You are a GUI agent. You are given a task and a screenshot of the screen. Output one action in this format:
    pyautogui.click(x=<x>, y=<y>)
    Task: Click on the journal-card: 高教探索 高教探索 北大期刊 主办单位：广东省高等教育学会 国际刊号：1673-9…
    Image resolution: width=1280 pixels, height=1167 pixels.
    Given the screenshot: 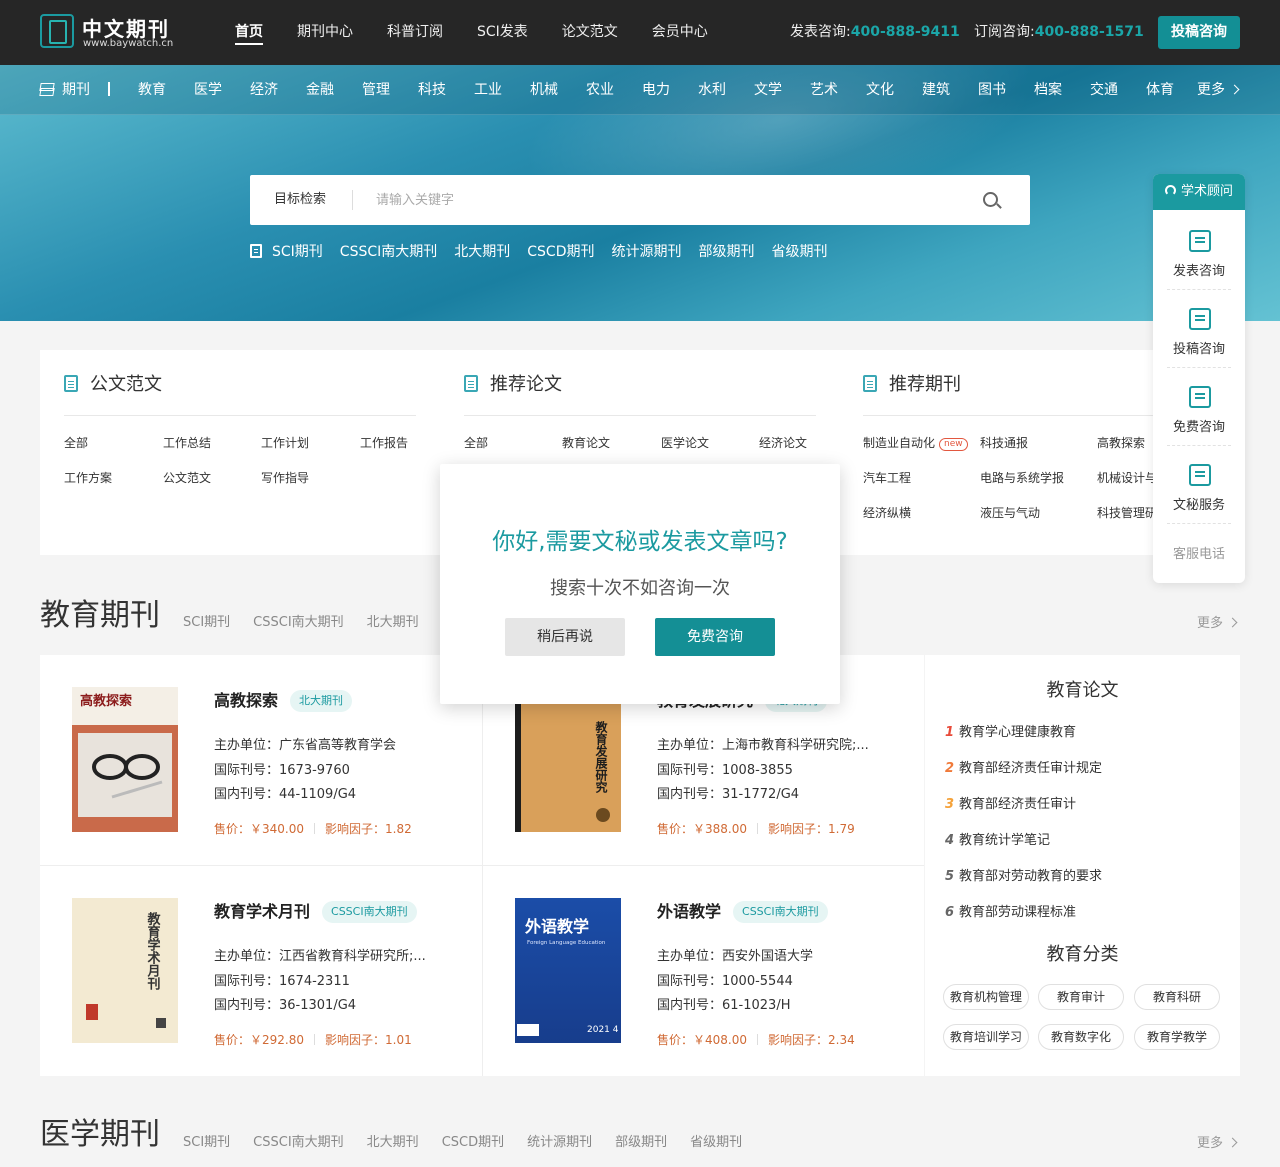 What is the action you would take?
    pyautogui.click(x=261, y=760)
    